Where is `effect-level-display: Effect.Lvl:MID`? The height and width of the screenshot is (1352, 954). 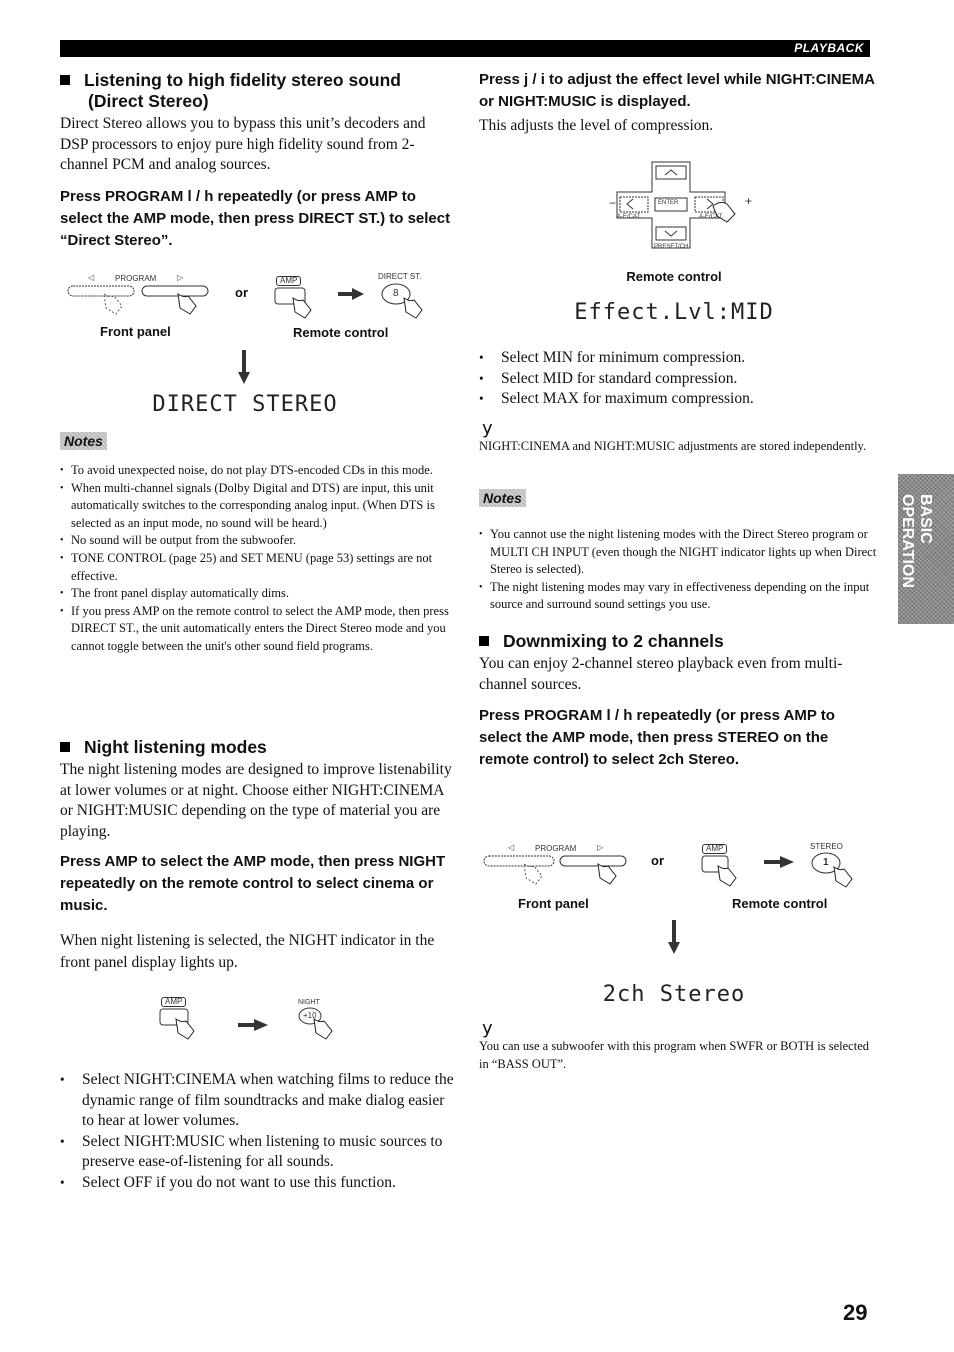 effect-level-display: Effect.Lvl:MID is located at coordinates (674, 312).